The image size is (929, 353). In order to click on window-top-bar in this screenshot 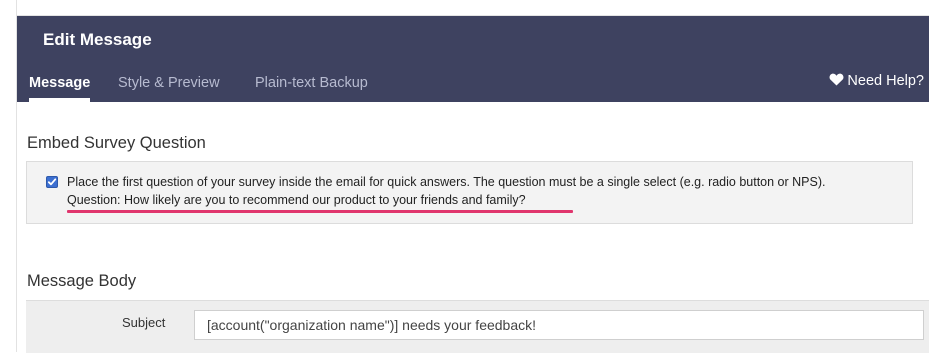, I will do `click(473, 8)`.